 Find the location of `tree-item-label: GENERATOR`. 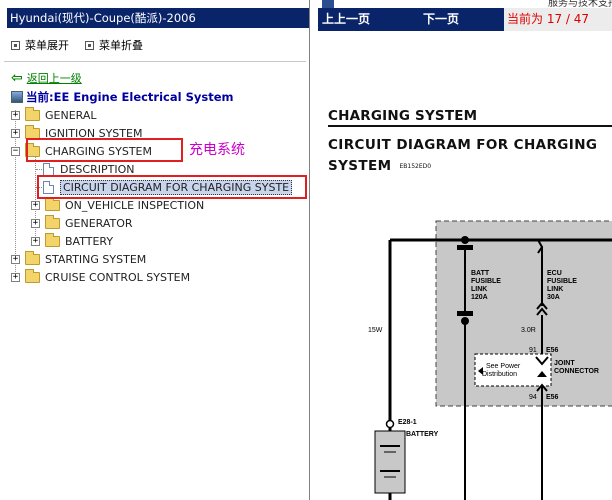

tree-item-label: GENERATOR is located at coordinates (99, 223).